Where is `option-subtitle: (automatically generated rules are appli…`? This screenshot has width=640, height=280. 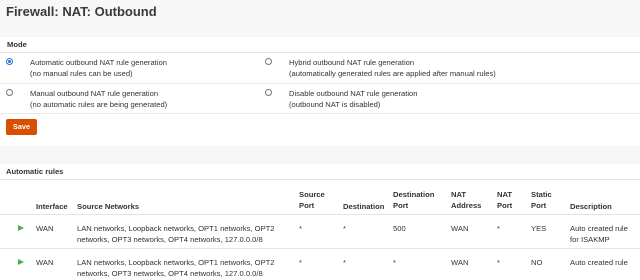 option-subtitle: (automatically generated rules are appli… is located at coordinates (392, 73).